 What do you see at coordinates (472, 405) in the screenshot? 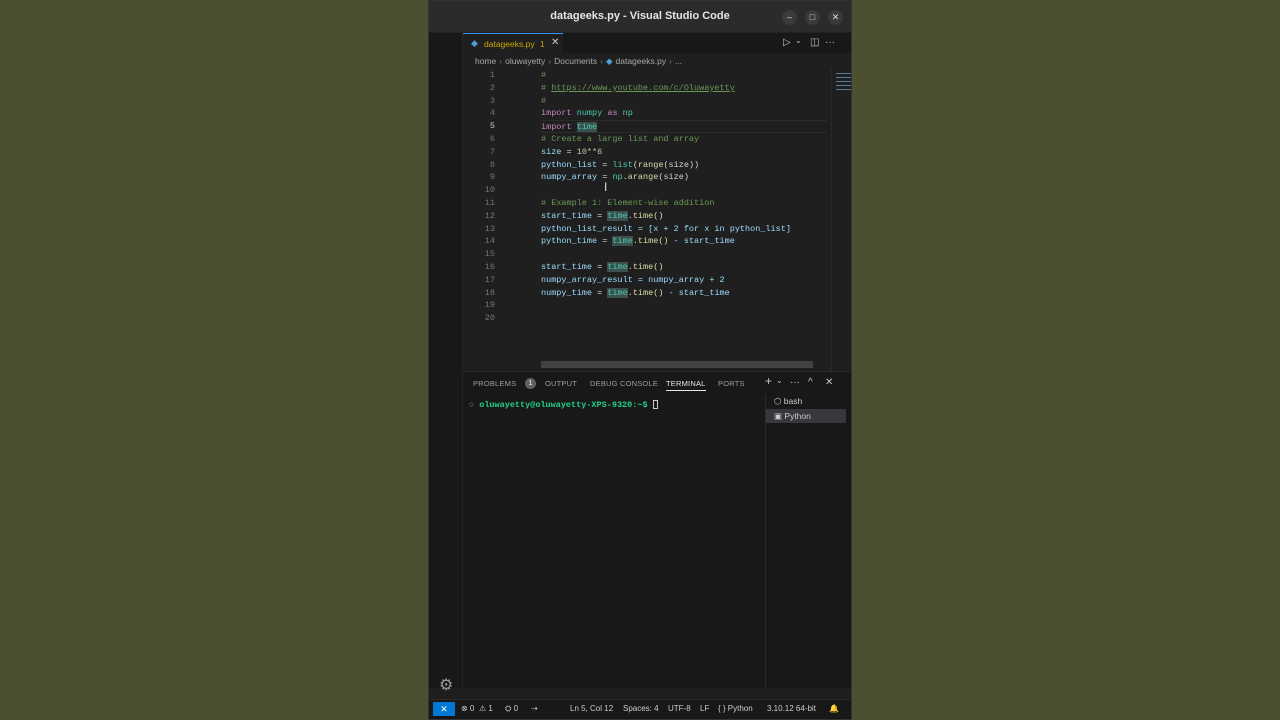
I see `terminal-status-icon: ○` at bounding box center [472, 405].